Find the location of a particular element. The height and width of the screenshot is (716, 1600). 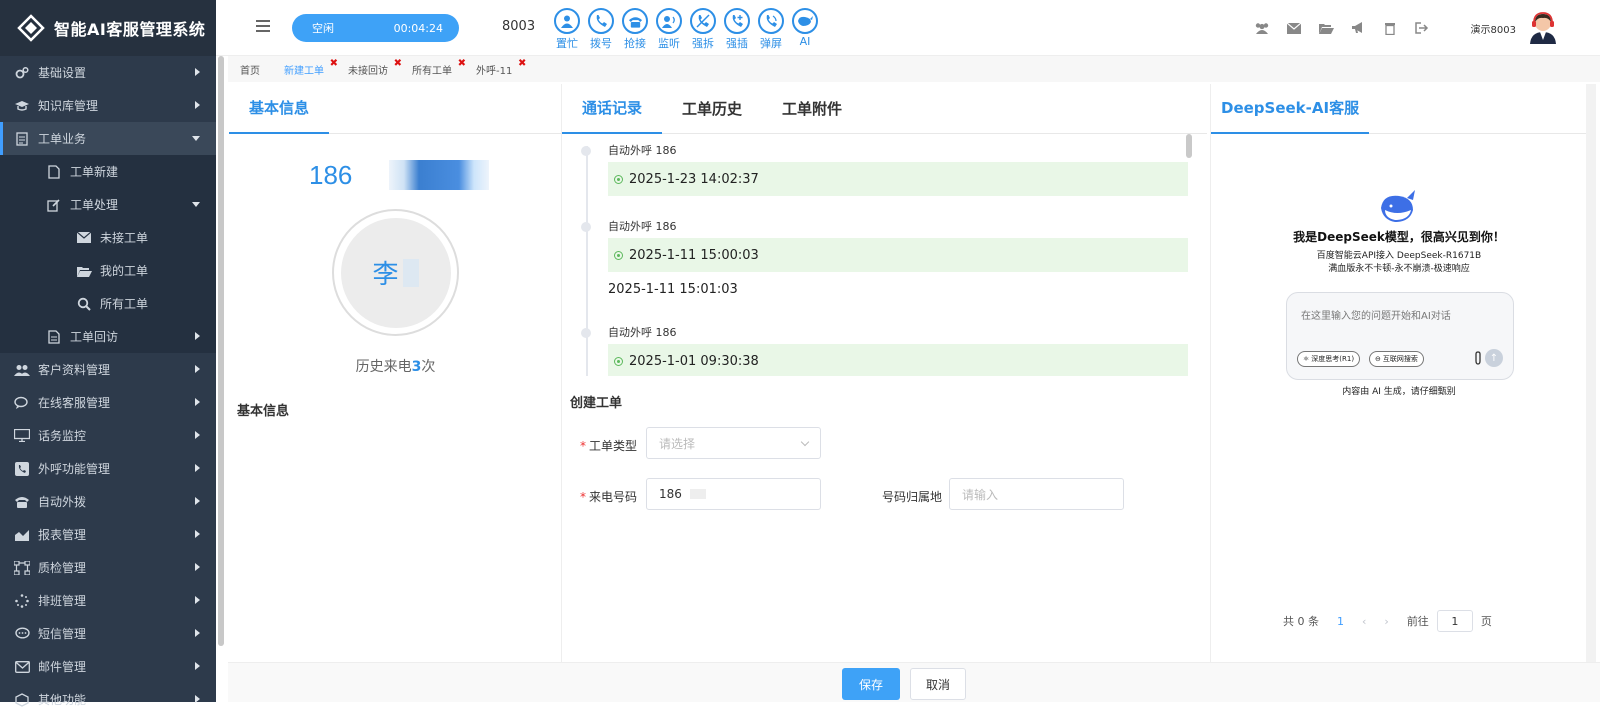

sidebar-item-callback: 工单回访 is located at coordinates (108, 336).